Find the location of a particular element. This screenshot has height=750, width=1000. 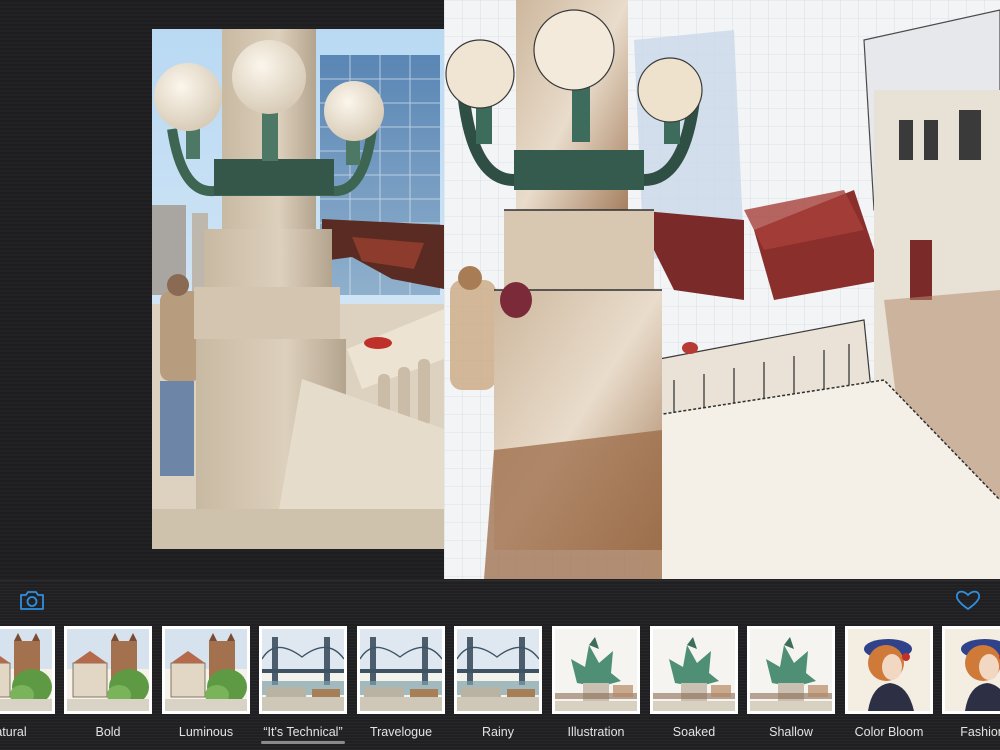

preset-label: Illustration is located at coordinates (596, 732).